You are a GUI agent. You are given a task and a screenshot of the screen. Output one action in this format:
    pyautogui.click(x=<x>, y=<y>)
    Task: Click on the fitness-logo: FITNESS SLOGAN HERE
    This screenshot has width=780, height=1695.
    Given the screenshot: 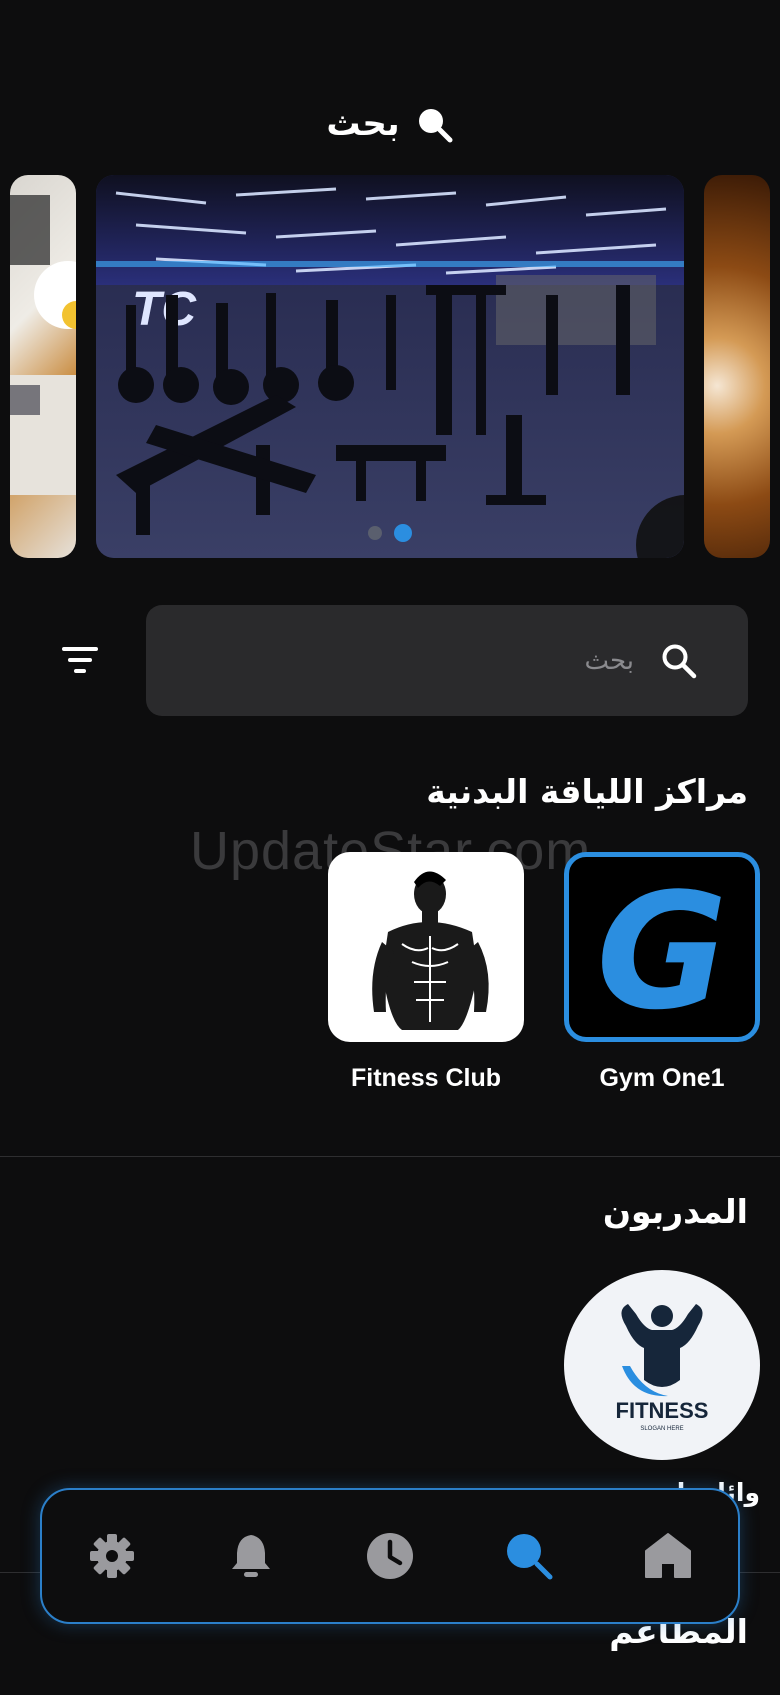 What is the action you would take?
    pyautogui.click(x=662, y=1368)
    